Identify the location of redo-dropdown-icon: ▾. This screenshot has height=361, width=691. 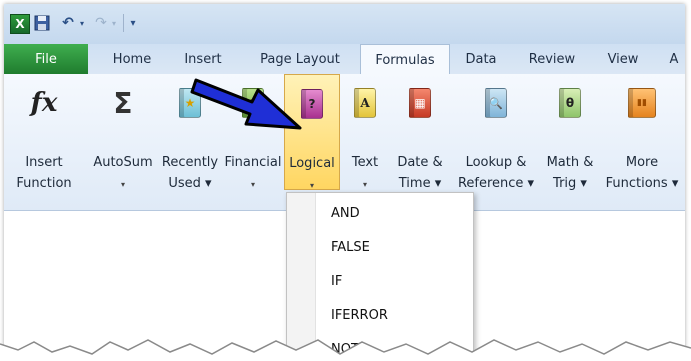
(113, 23).